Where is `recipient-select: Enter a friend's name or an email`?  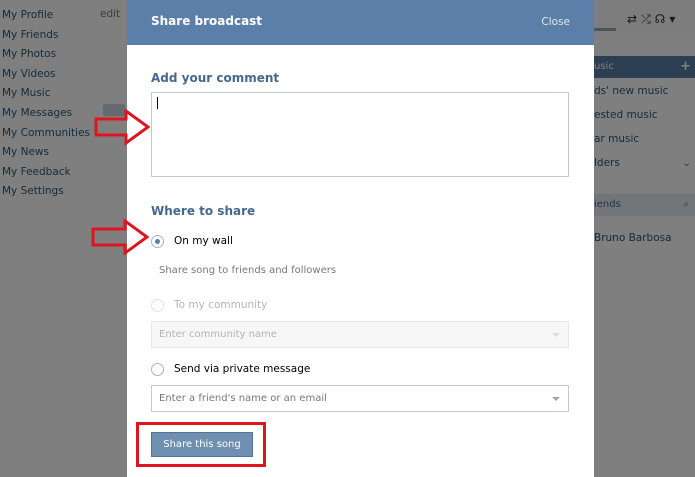
recipient-select: Enter a friend's name or an email is located at coordinates (360, 398).